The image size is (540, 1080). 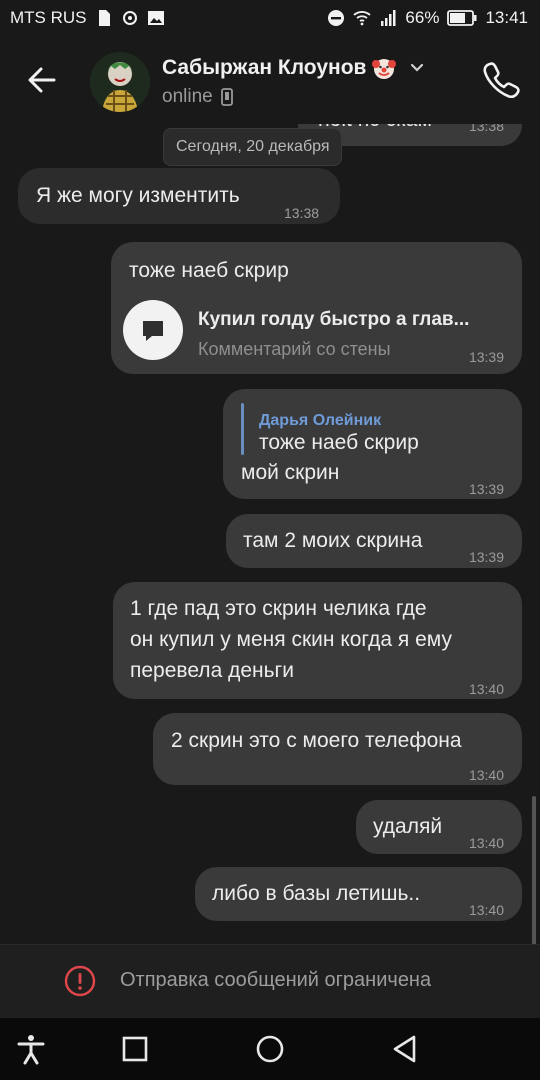 What do you see at coordinates (336, 18) in the screenshot?
I see `dnd-icon` at bounding box center [336, 18].